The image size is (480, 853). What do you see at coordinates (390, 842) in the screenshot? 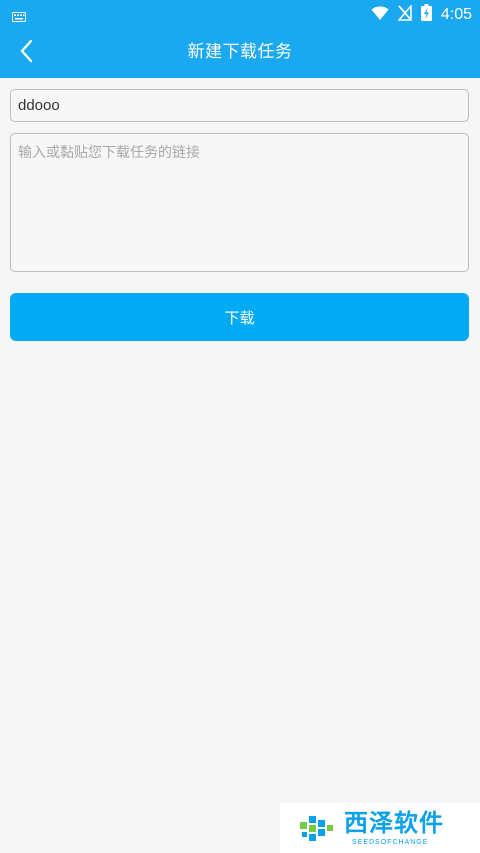
I see `watermark-subtext: SEEDSOFCHANGE` at bounding box center [390, 842].